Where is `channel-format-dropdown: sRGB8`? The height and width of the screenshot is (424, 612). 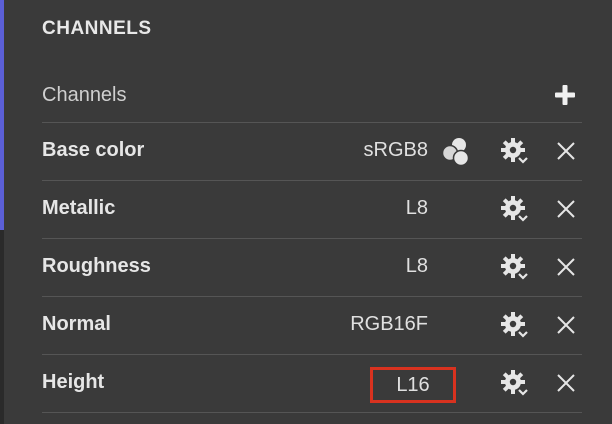 channel-format-dropdown: sRGB8 is located at coordinates (396, 150).